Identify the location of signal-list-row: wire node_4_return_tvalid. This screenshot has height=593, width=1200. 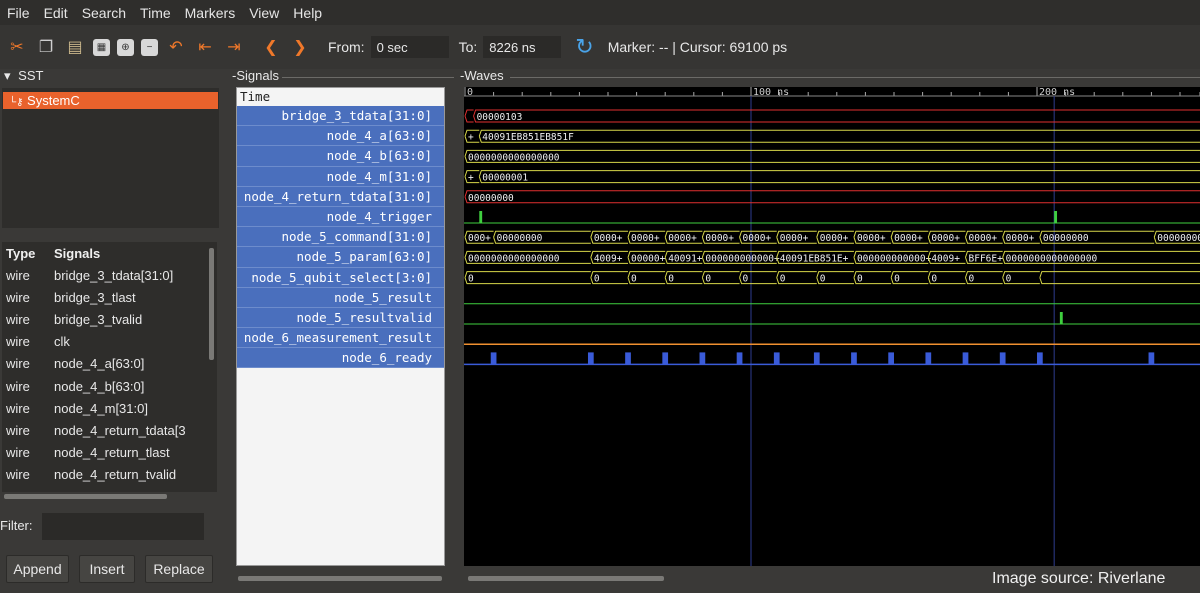
(109, 475).